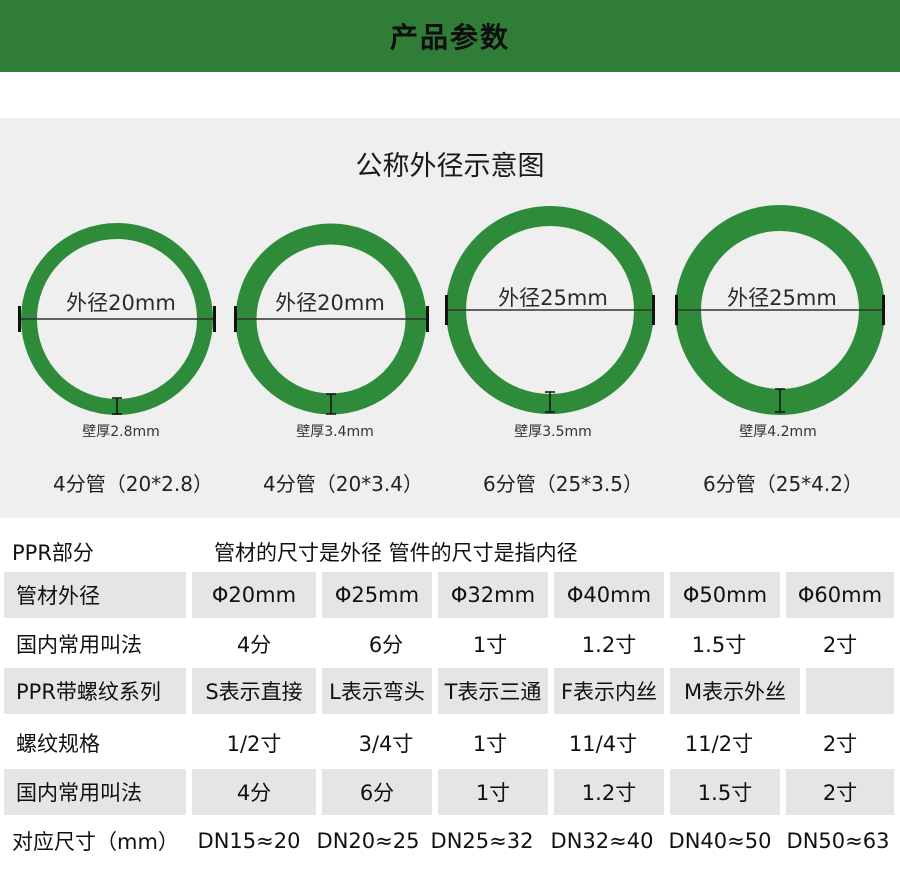  I want to click on pipe-name: 4分管（20*2.8）, so click(133, 484).